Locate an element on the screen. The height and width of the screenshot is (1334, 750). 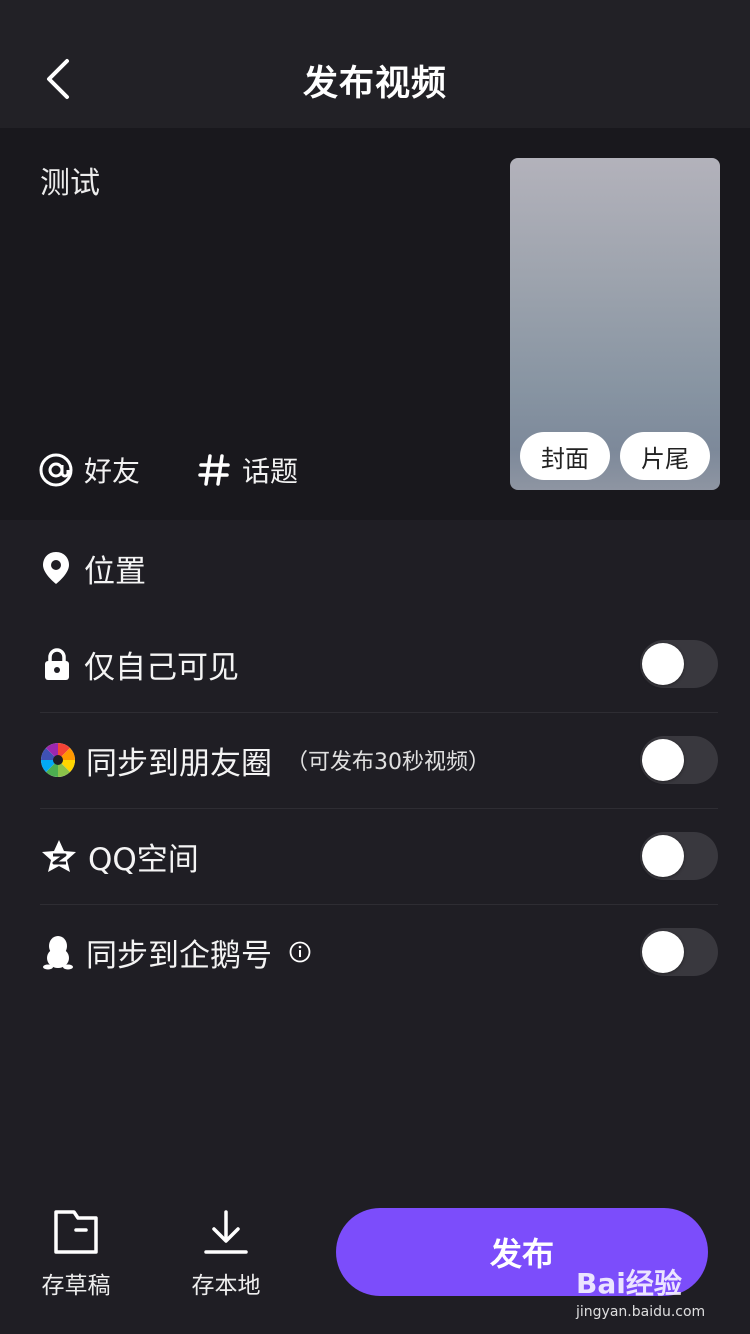
description-input: 测试 is located at coordinates (70, 180).